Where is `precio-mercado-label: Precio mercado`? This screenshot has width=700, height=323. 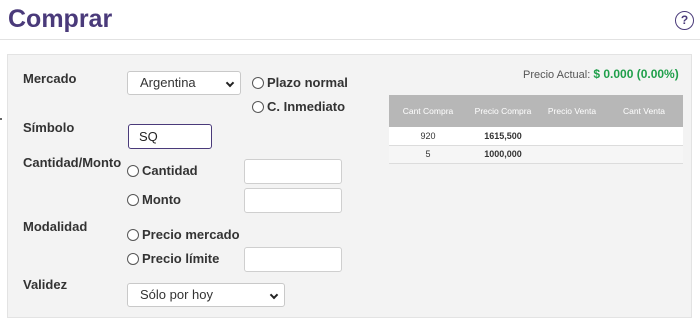
precio-mercado-label: Precio mercado is located at coordinates (191, 234).